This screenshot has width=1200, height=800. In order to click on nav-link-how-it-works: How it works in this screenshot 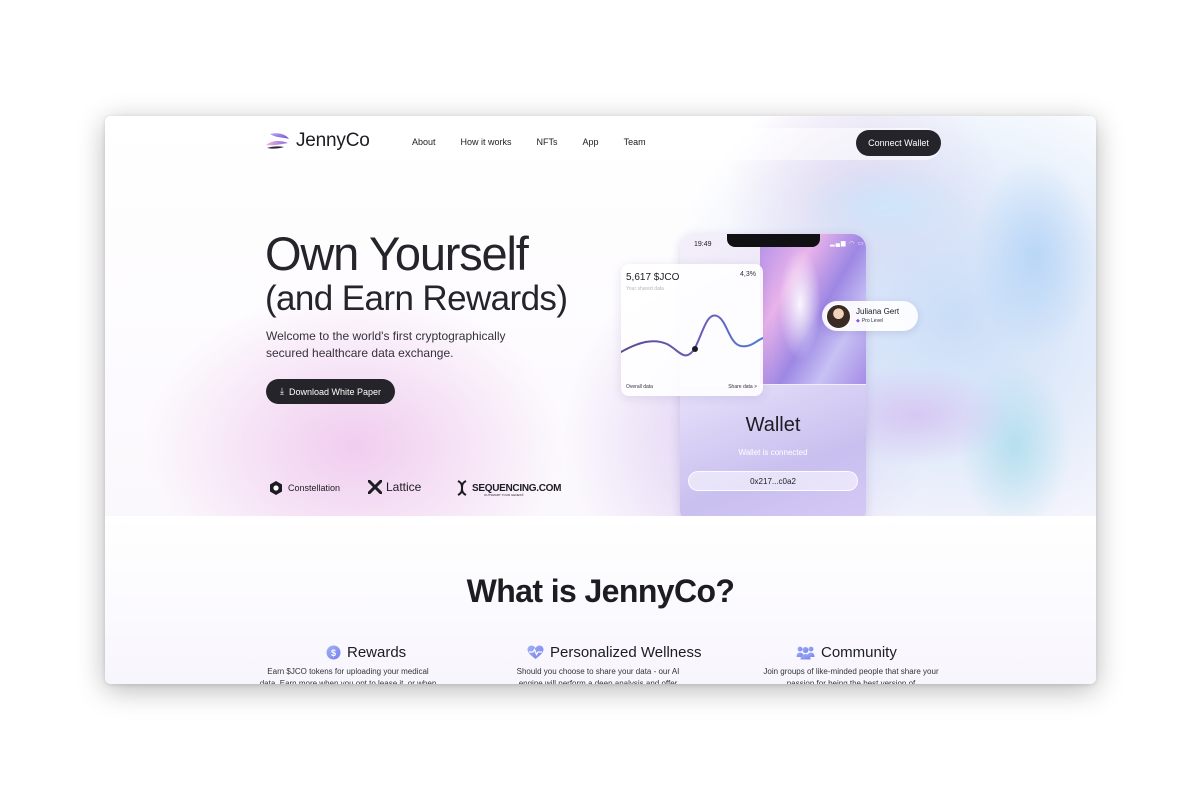, I will do `click(486, 142)`.